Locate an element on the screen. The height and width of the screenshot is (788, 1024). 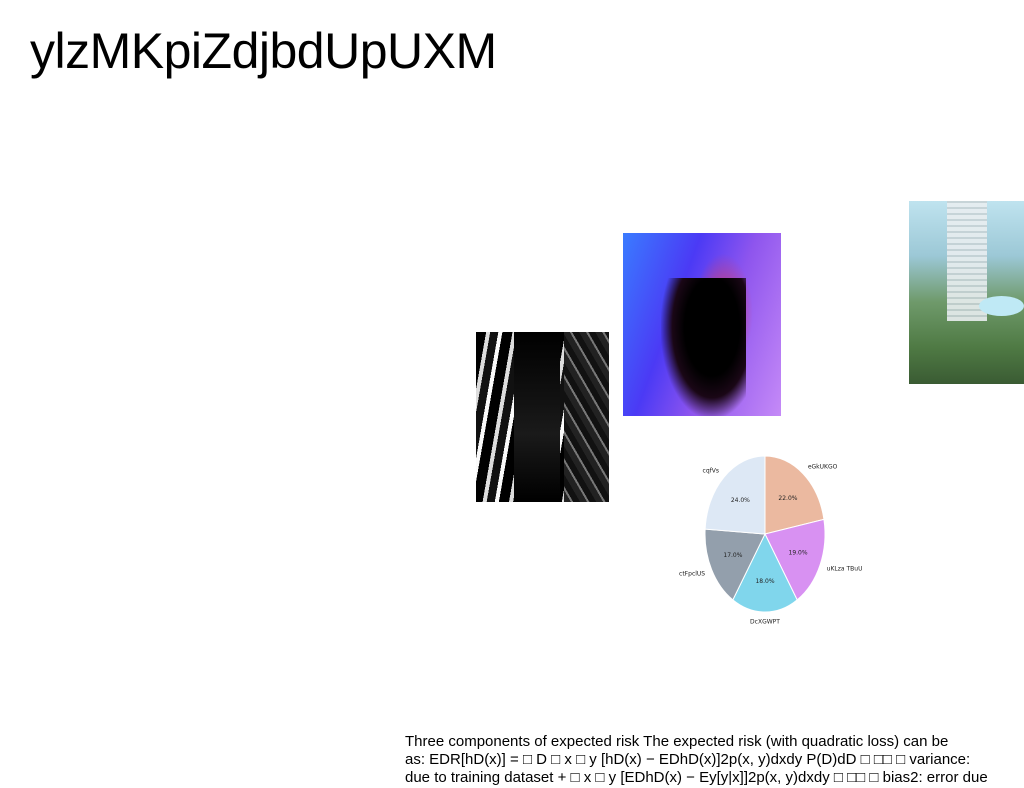
blue-purple-silhouette-photo is located at coordinates (702, 324).